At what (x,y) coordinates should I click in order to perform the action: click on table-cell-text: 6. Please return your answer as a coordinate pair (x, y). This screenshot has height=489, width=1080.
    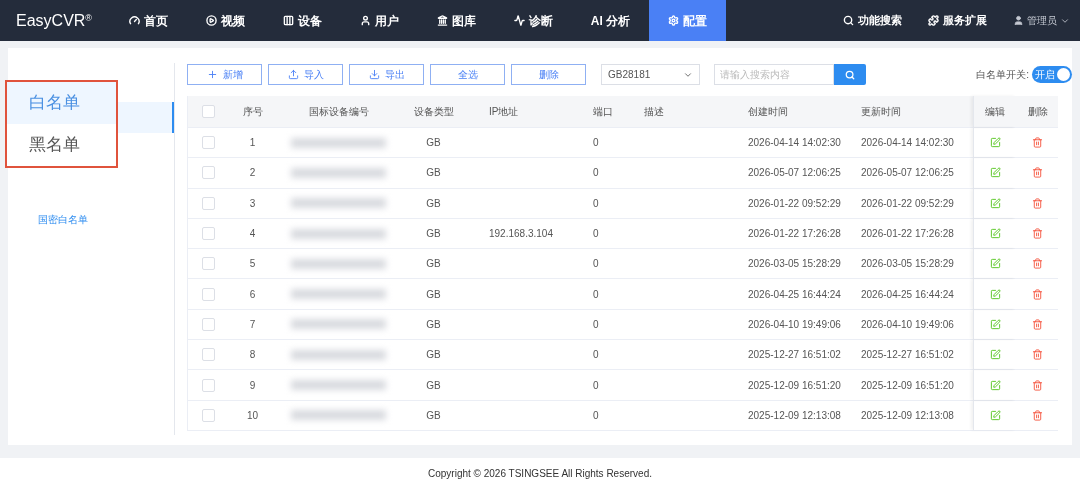
    Looking at the image, I should click on (252, 294).